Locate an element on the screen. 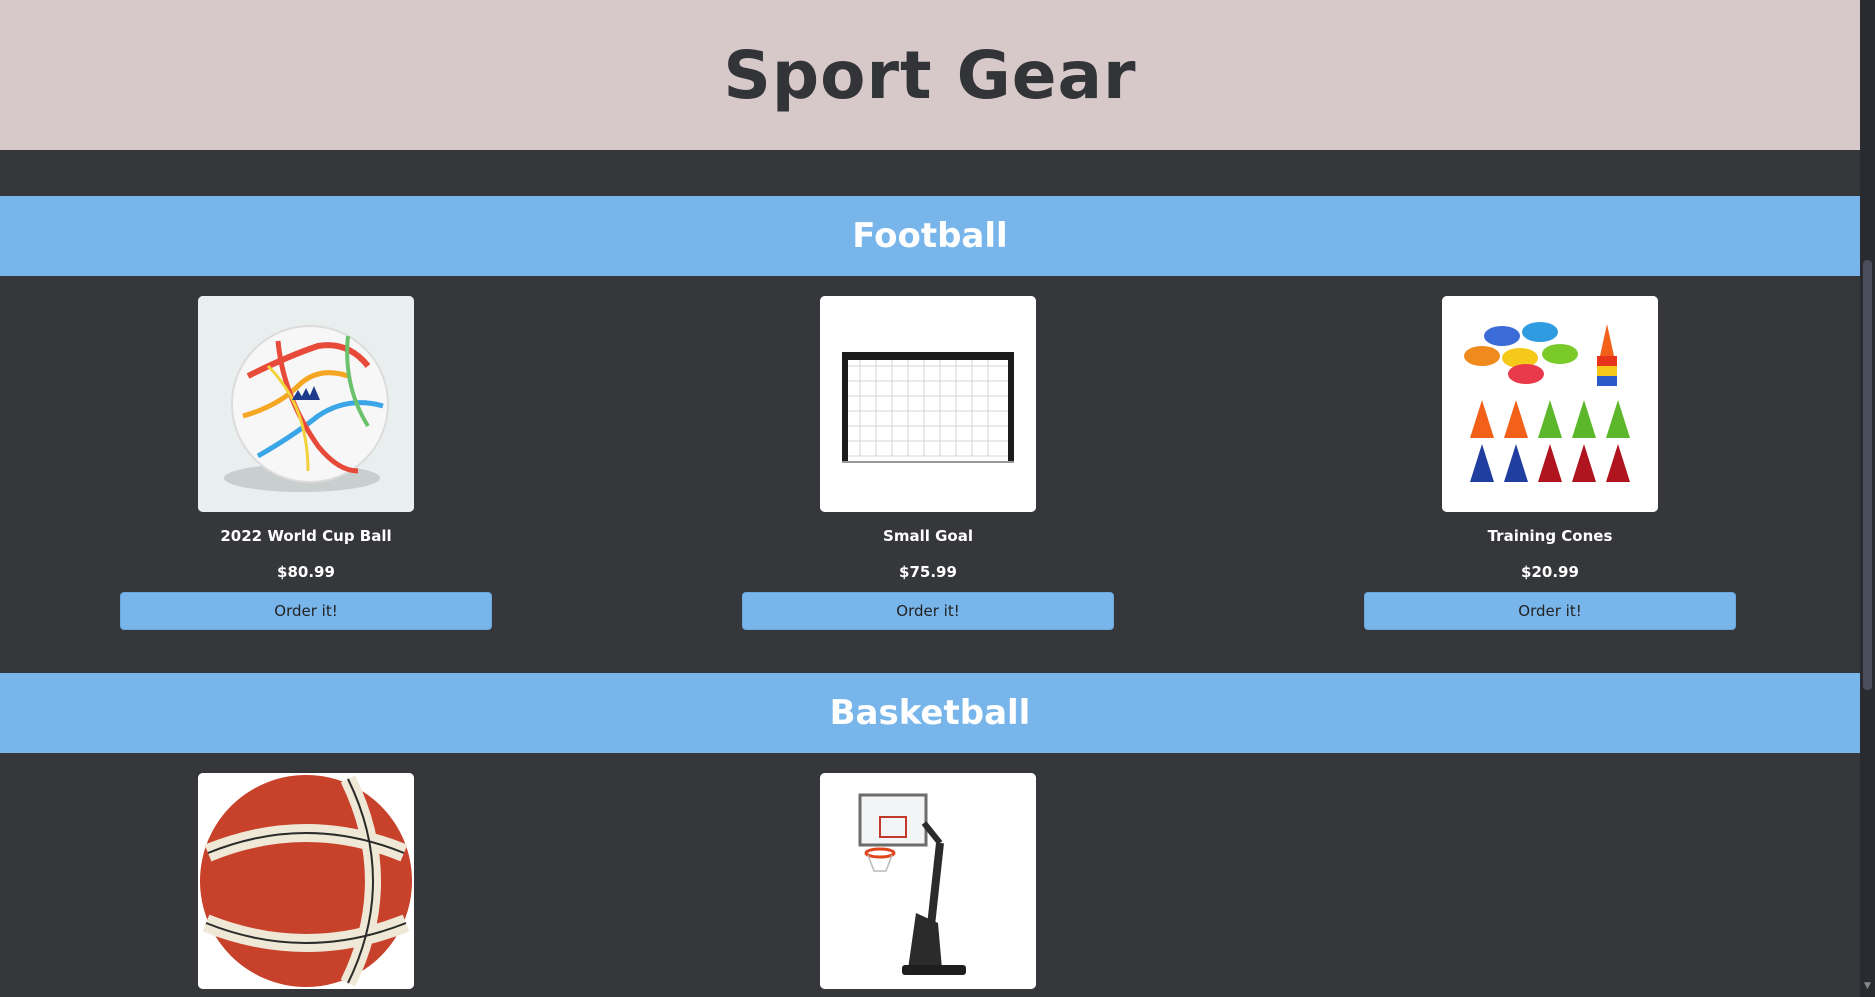  basketball-hoop-image is located at coordinates (928, 881).